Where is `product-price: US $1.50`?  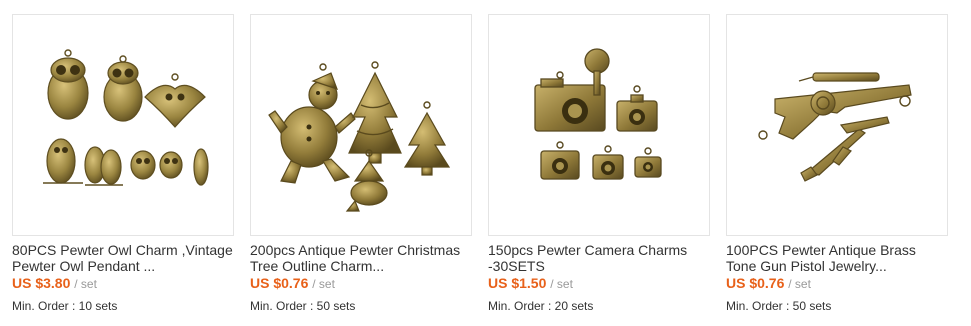 product-price: US $1.50 is located at coordinates (517, 283).